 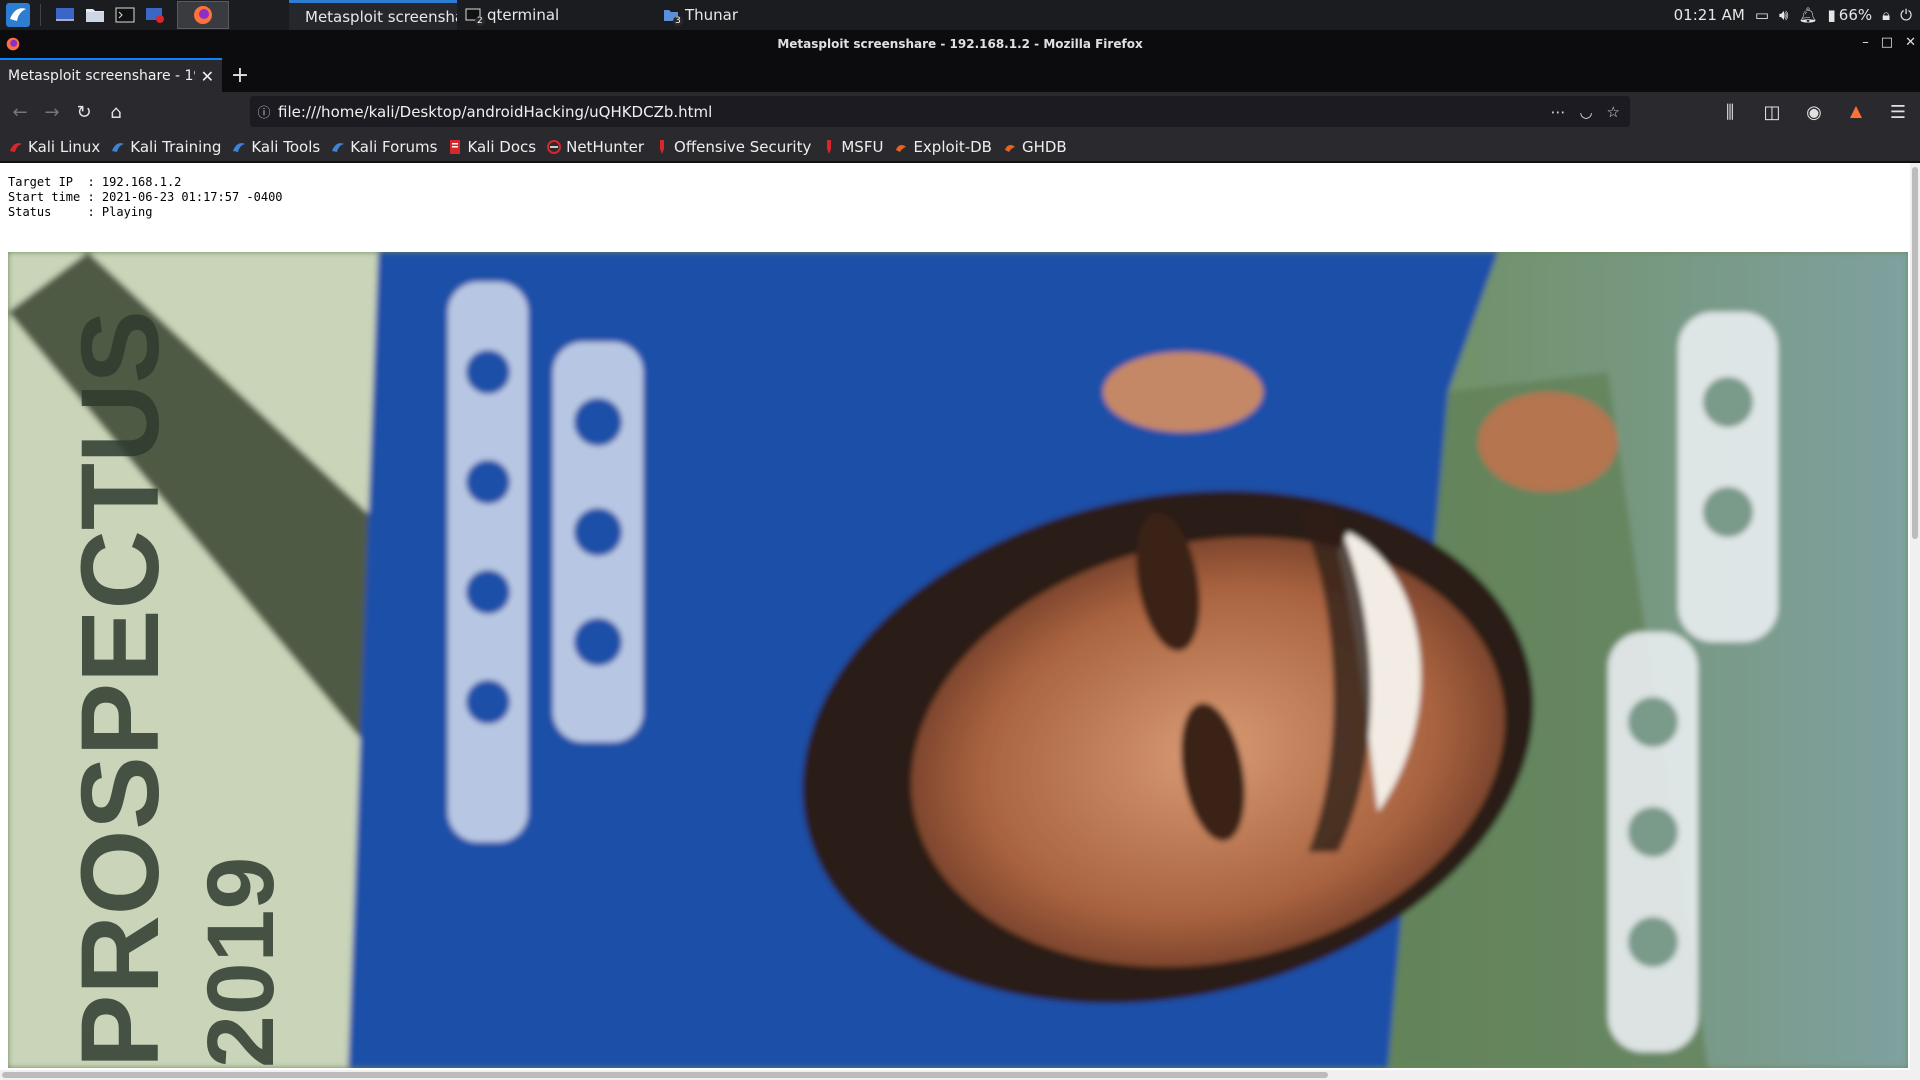 What do you see at coordinates (1856, 112) in the screenshot?
I see `extension-icon` at bounding box center [1856, 112].